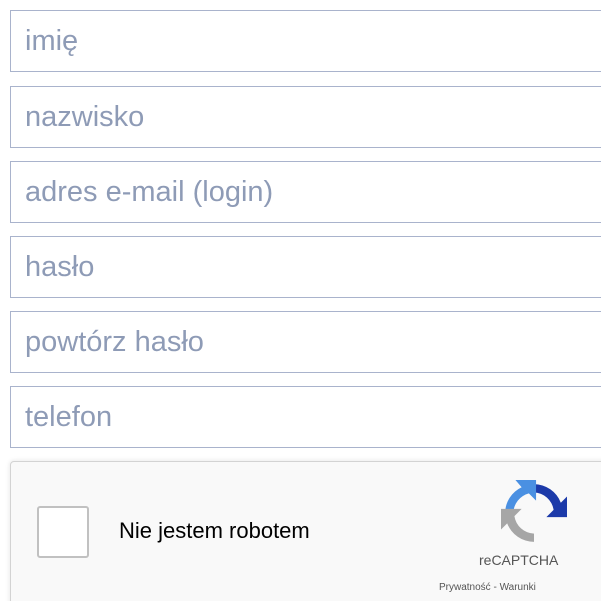 The image size is (601, 601). I want to click on recaptcha-brand: reCAPTCHA, so click(519, 560).